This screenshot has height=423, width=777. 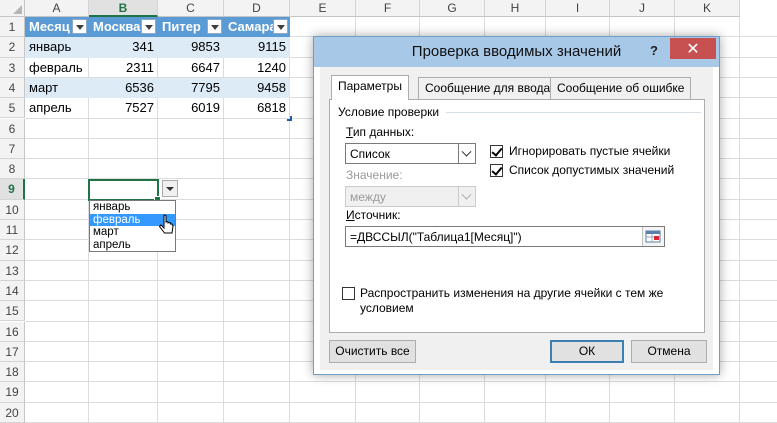 What do you see at coordinates (271, 108) in the screenshot?
I see `table-cell-text: 6818` at bounding box center [271, 108].